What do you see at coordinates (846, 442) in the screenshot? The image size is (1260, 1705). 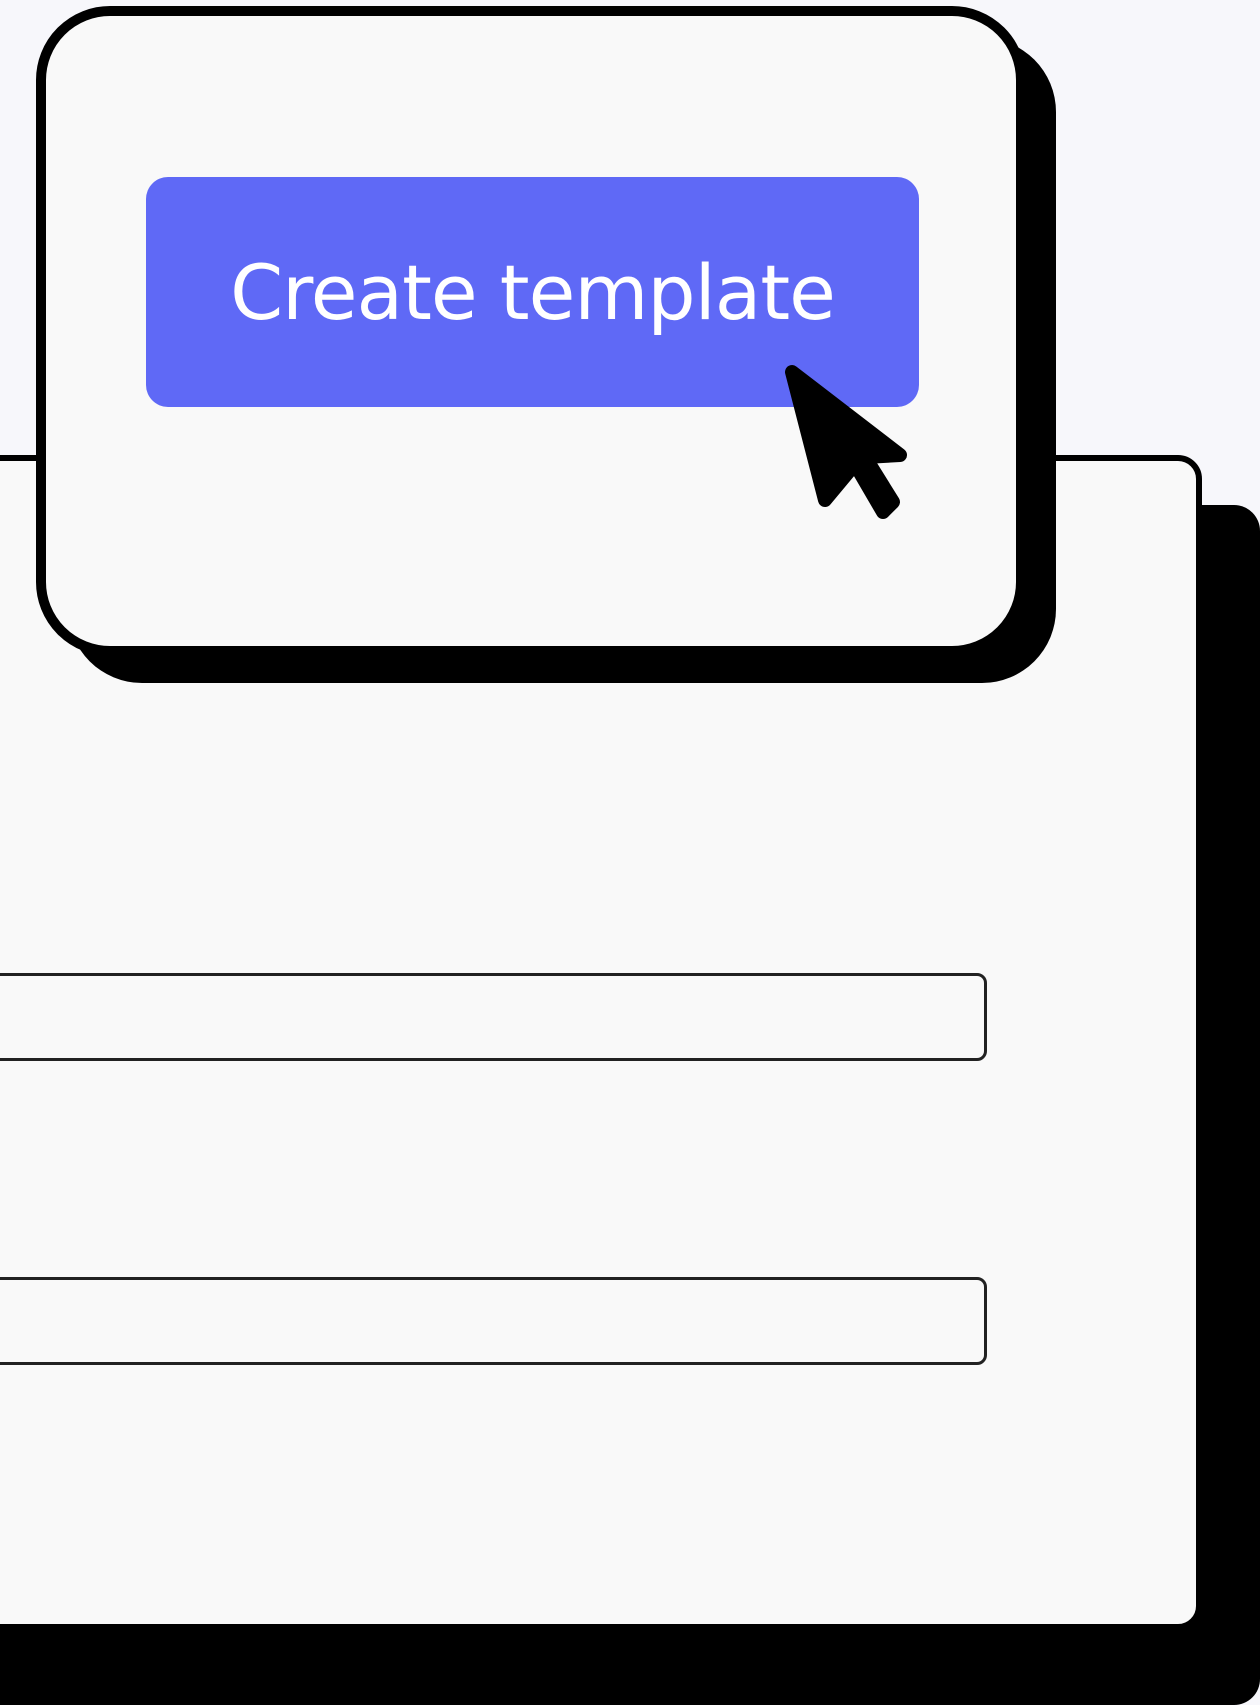 I see `mouse-pointer-icon` at bounding box center [846, 442].